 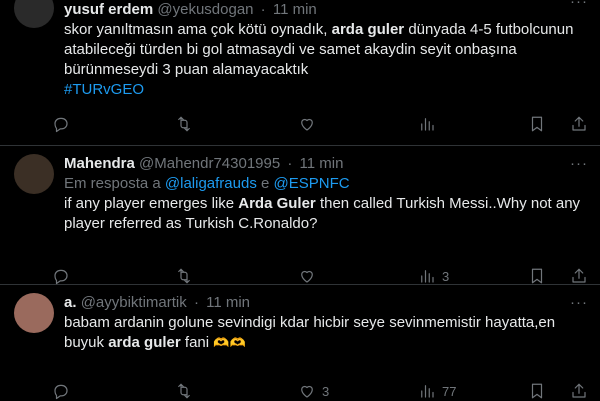 I want to click on like-count: 3, so click(x=326, y=391).